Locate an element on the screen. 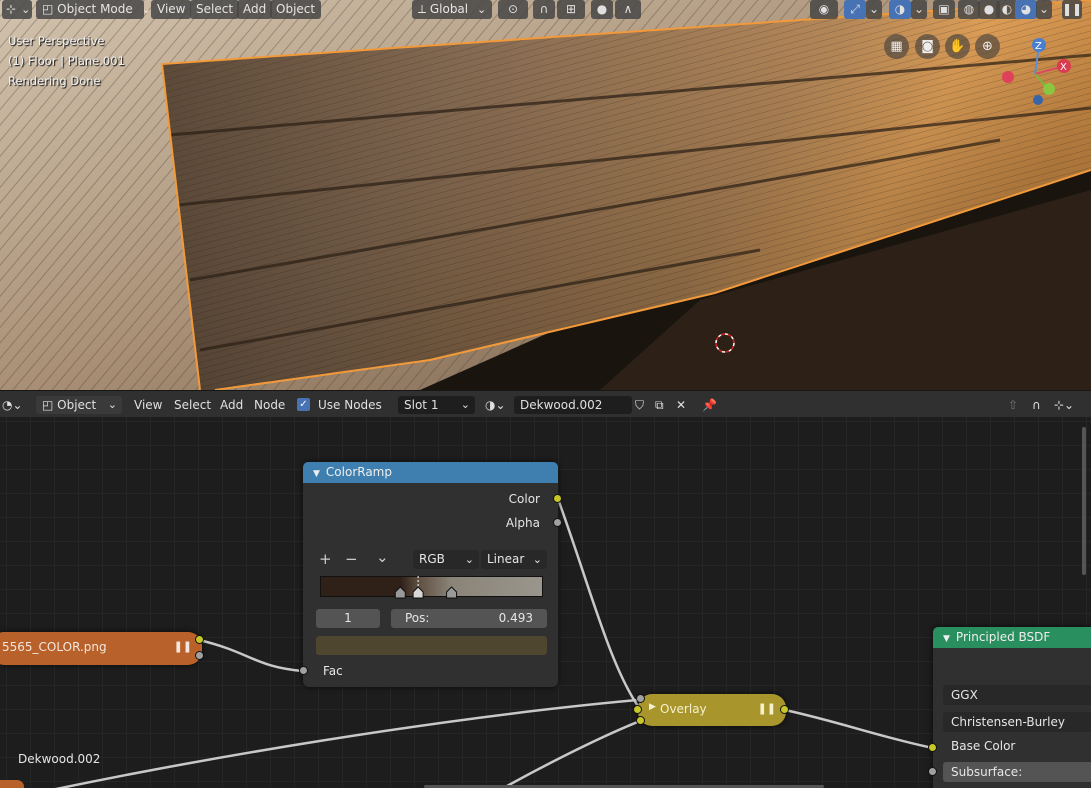 This screenshot has height=788, width=1091. subsurface-field: Subsurface: is located at coordinates (1017, 772).